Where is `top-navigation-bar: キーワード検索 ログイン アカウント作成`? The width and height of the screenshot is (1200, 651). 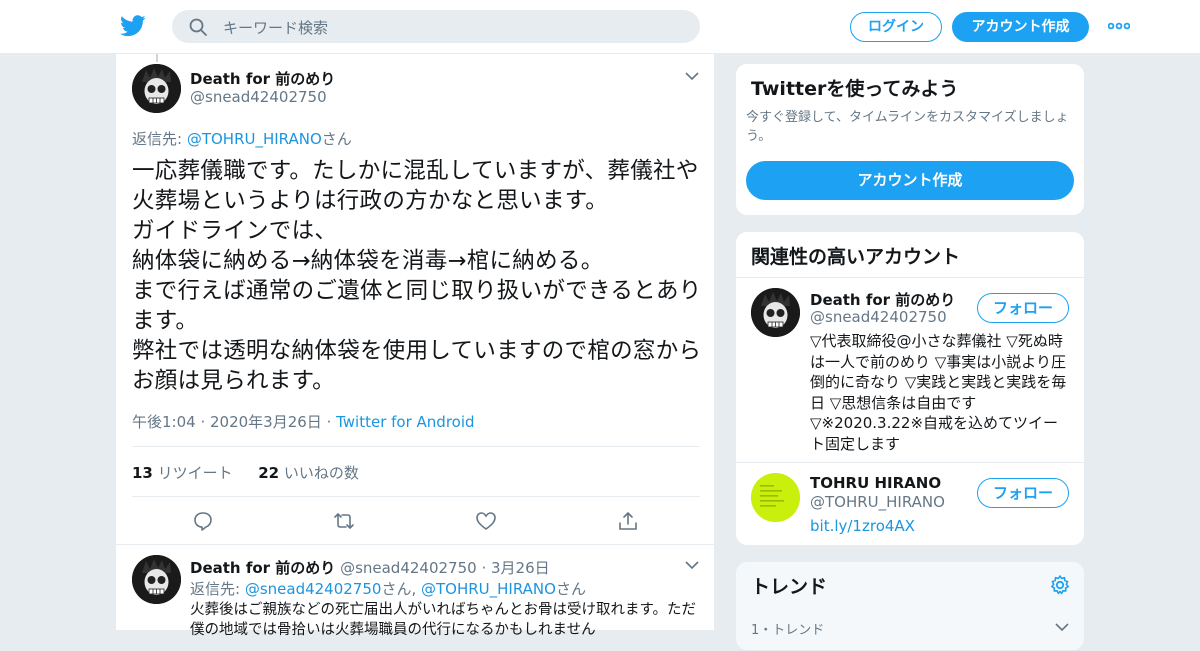 top-navigation-bar: キーワード検索 ログイン アカウント作成 is located at coordinates (600, 27).